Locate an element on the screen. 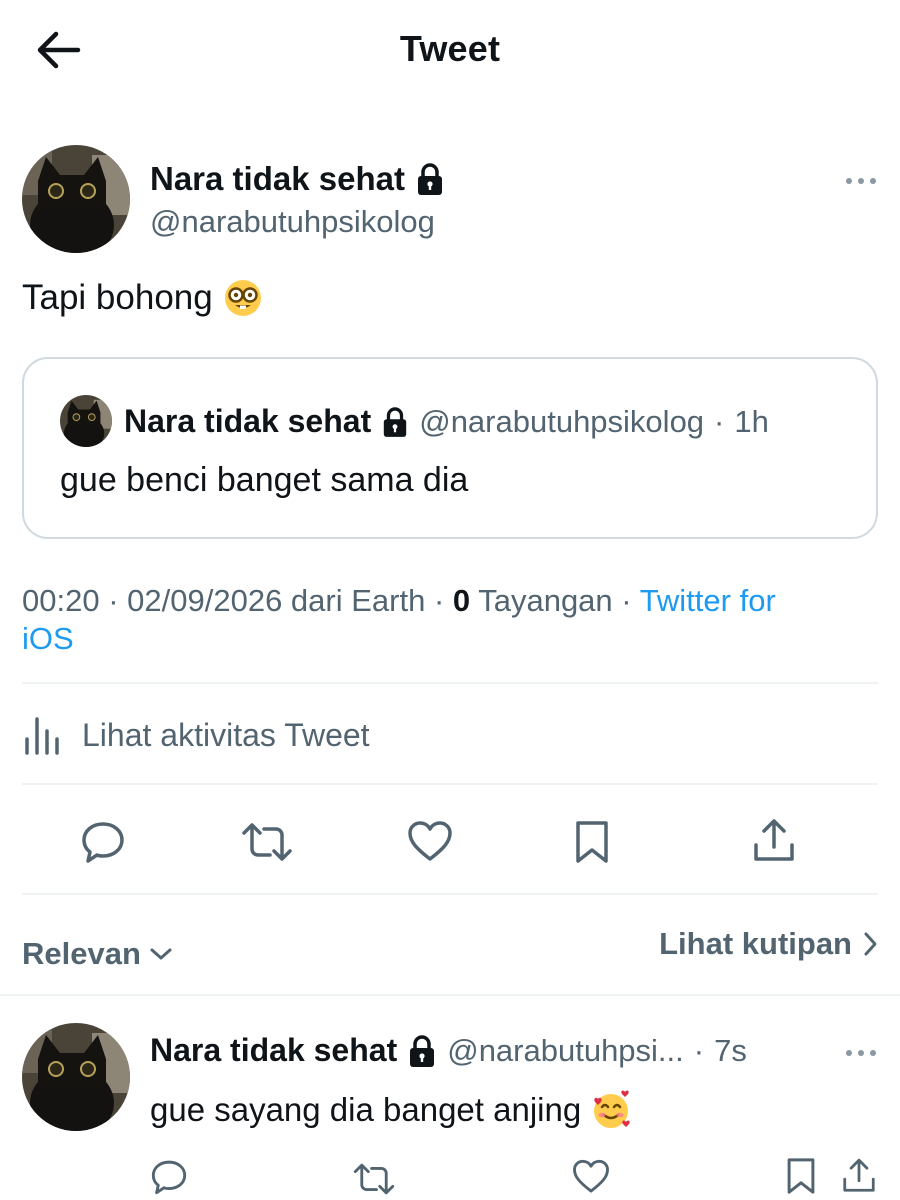 The width and height of the screenshot is (900, 1200). reply-header: Nara tidak sehat @narabutuhpsi... · 7s is located at coordinates (448, 1050).